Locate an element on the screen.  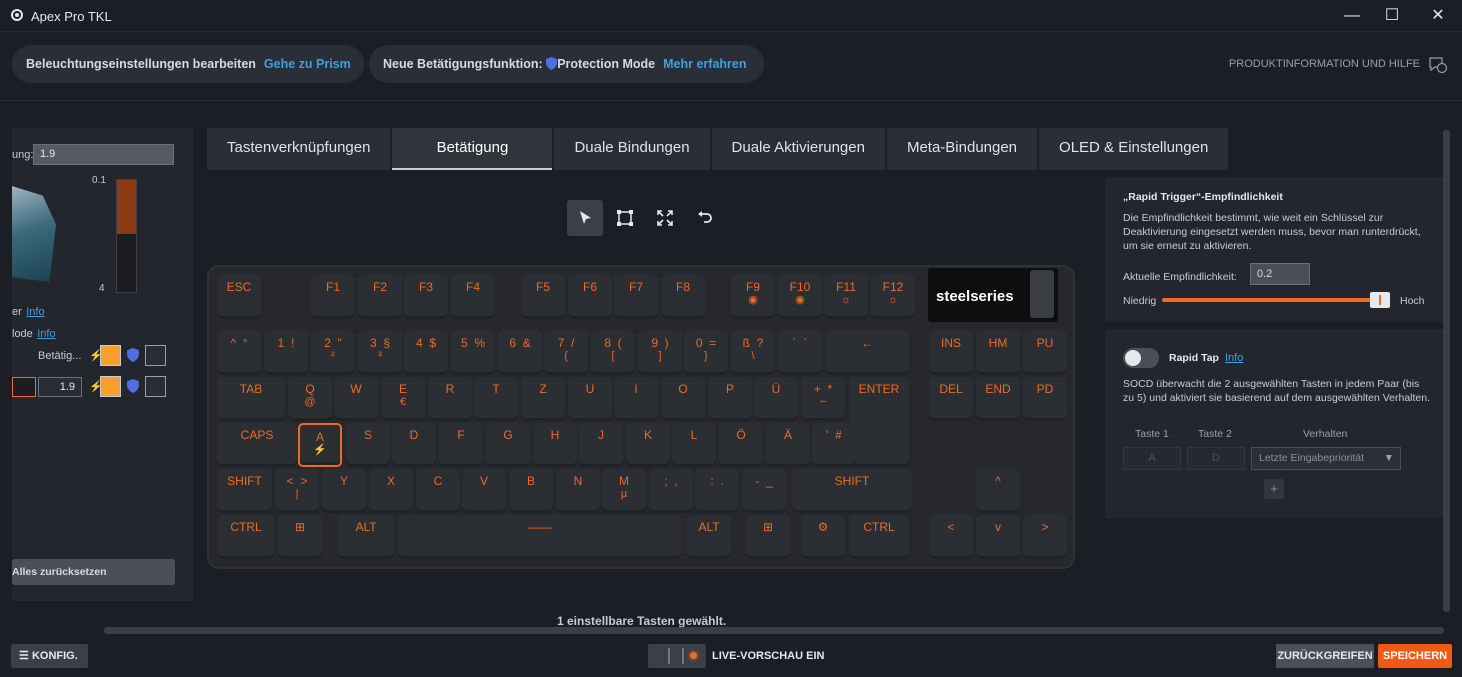
key: F5 is located at coordinates (543, 297).